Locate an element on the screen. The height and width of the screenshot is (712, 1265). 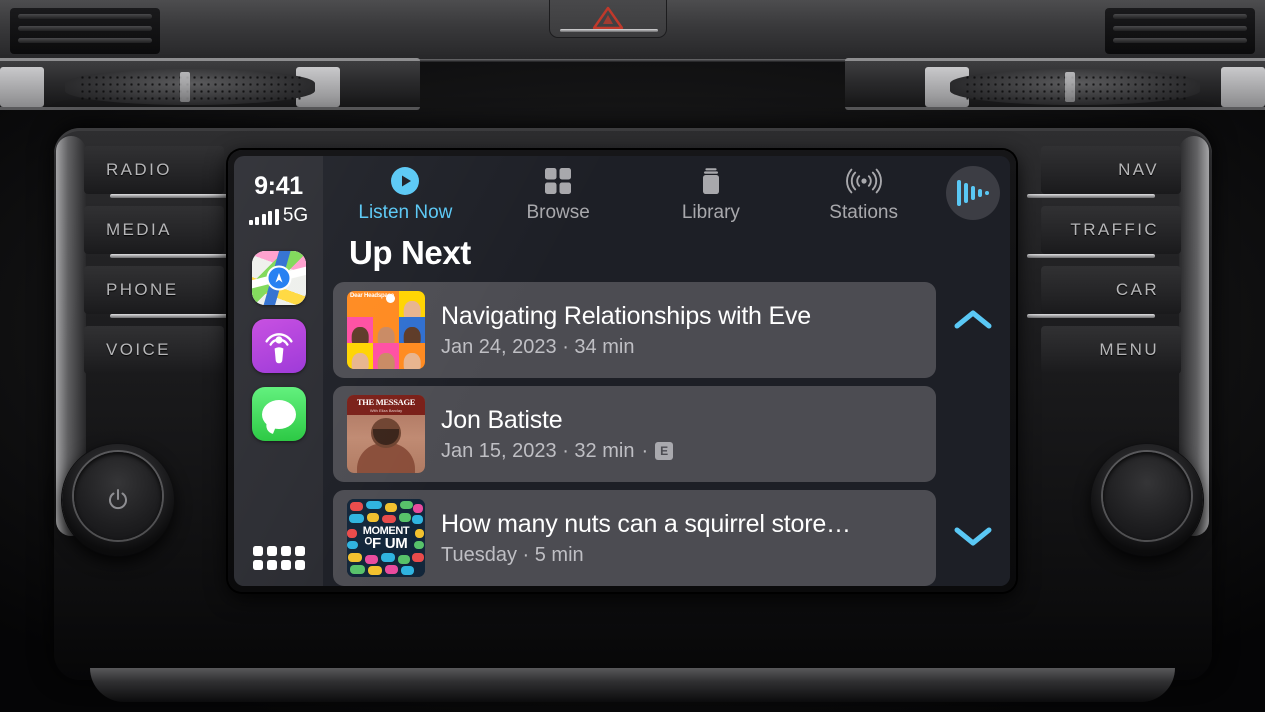
episode-date-duration: Jan 24, 2023 · 34 min is located at coordinates (538, 346).